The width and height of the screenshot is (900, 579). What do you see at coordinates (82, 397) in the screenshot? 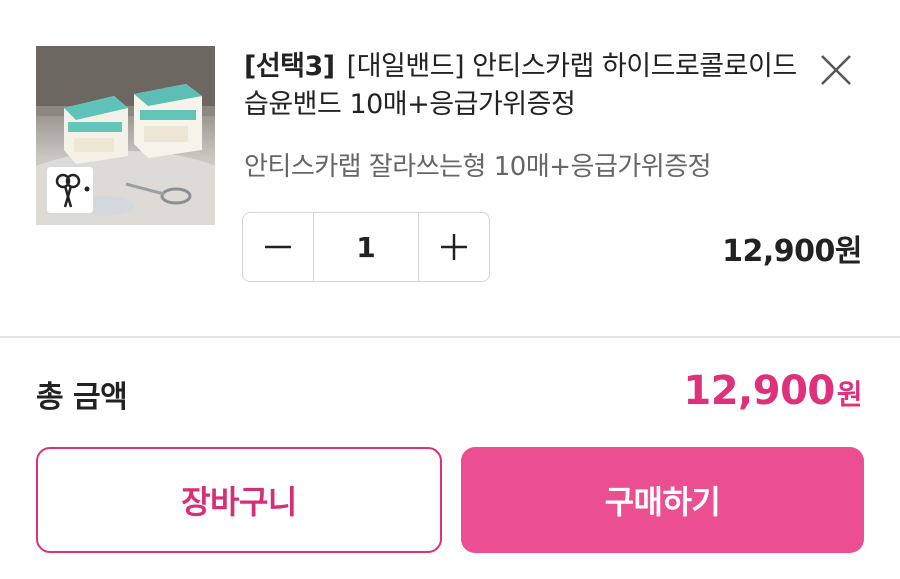
I see `total-label: 총 금액` at bounding box center [82, 397].